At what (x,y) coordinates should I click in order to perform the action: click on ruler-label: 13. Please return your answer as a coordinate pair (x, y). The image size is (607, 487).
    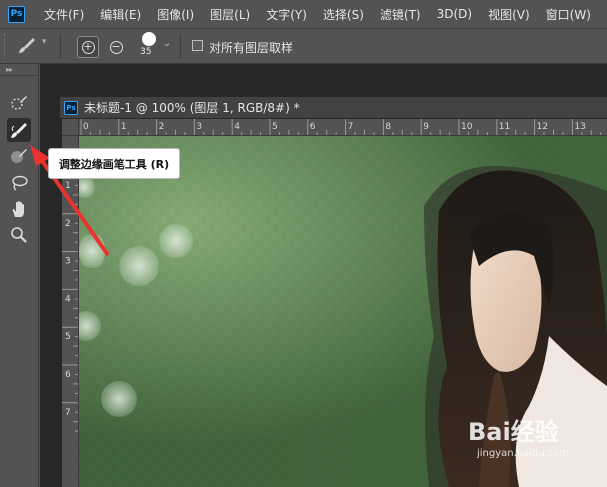
    Looking at the image, I should click on (579, 127).